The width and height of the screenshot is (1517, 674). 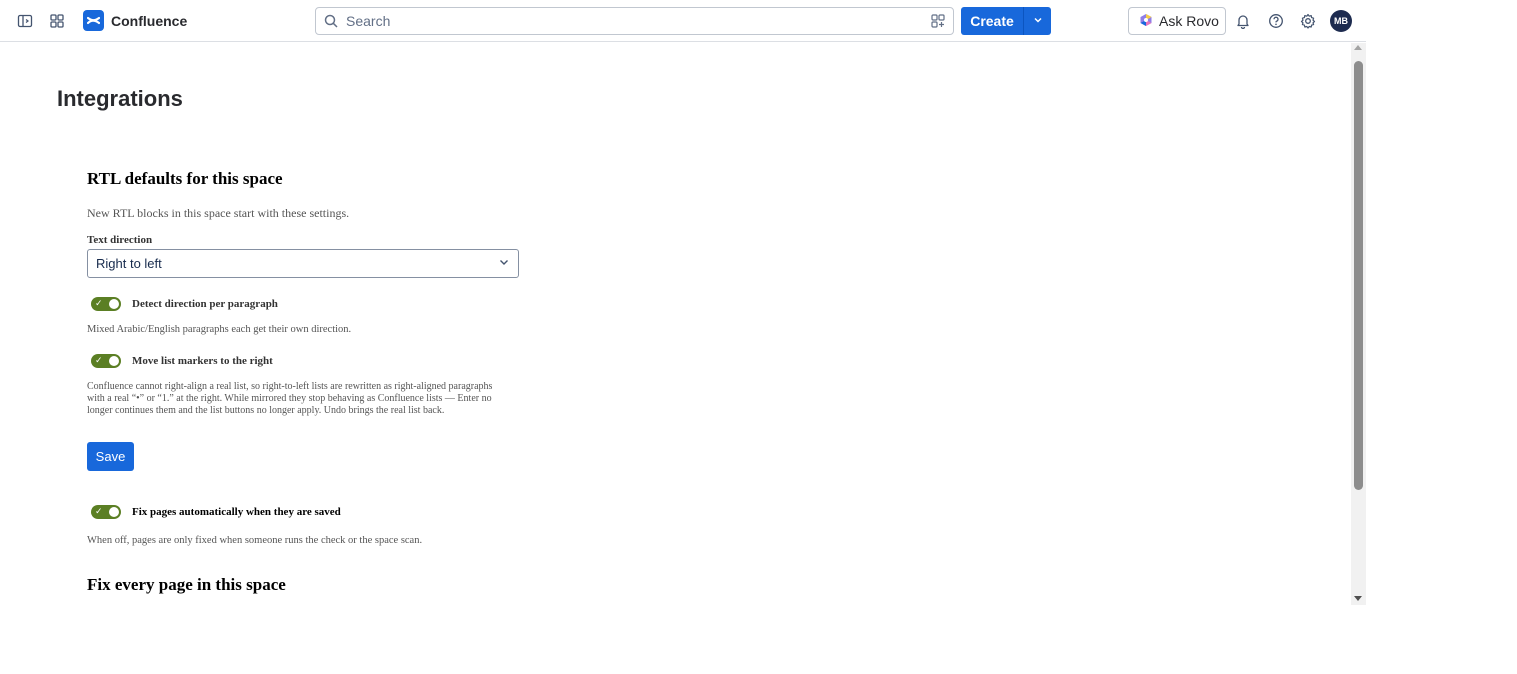 What do you see at coordinates (303, 263) in the screenshot?
I see `text-direction-select: Right to left` at bounding box center [303, 263].